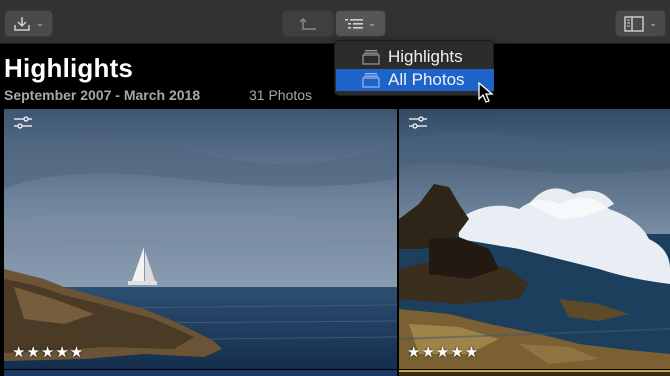 This screenshot has width=670, height=376. What do you see at coordinates (102, 95) in the screenshot?
I see `date-range: September 2007 - March 2018` at bounding box center [102, 95].